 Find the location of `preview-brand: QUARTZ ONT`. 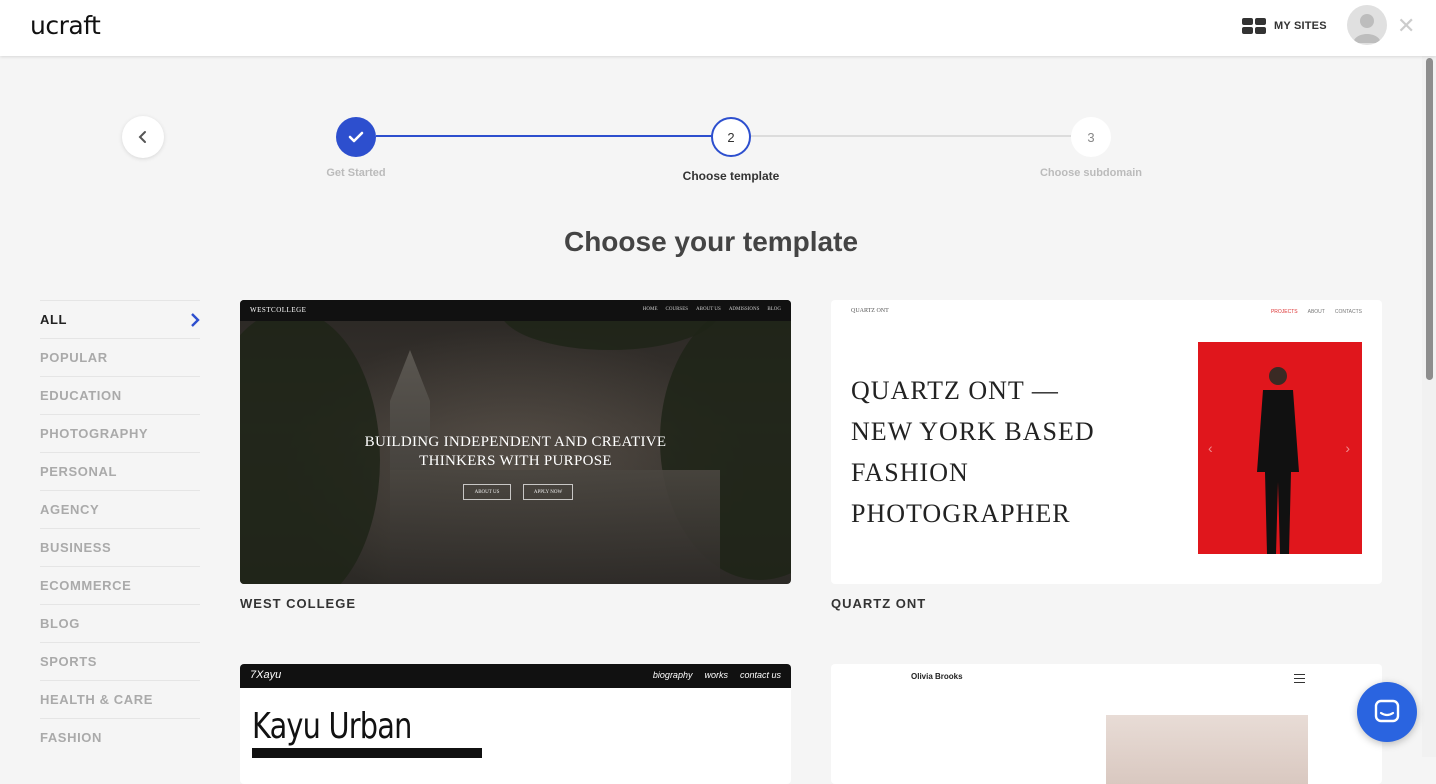

preview-brand: QUARTZ ONT is located at coordinates (870, 311).